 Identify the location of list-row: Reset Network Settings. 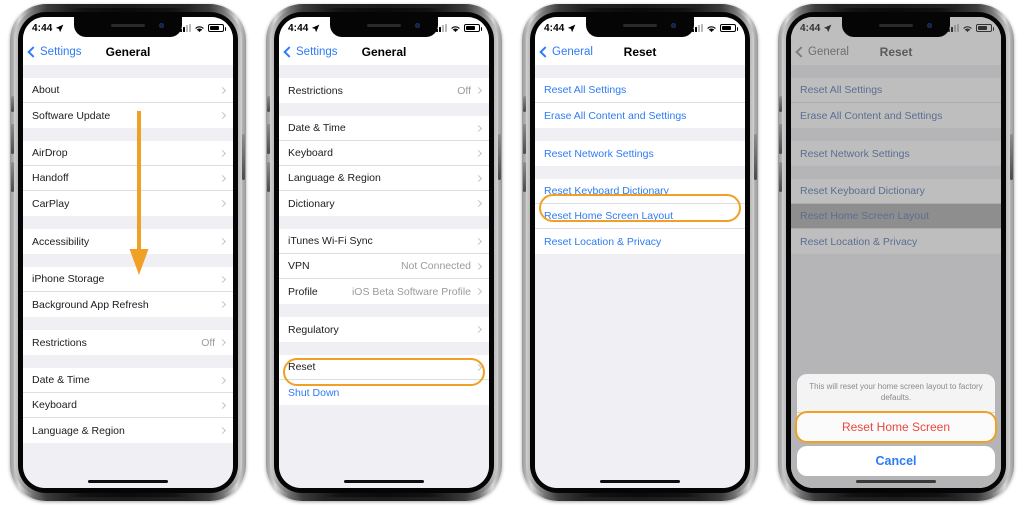
(640, 153).